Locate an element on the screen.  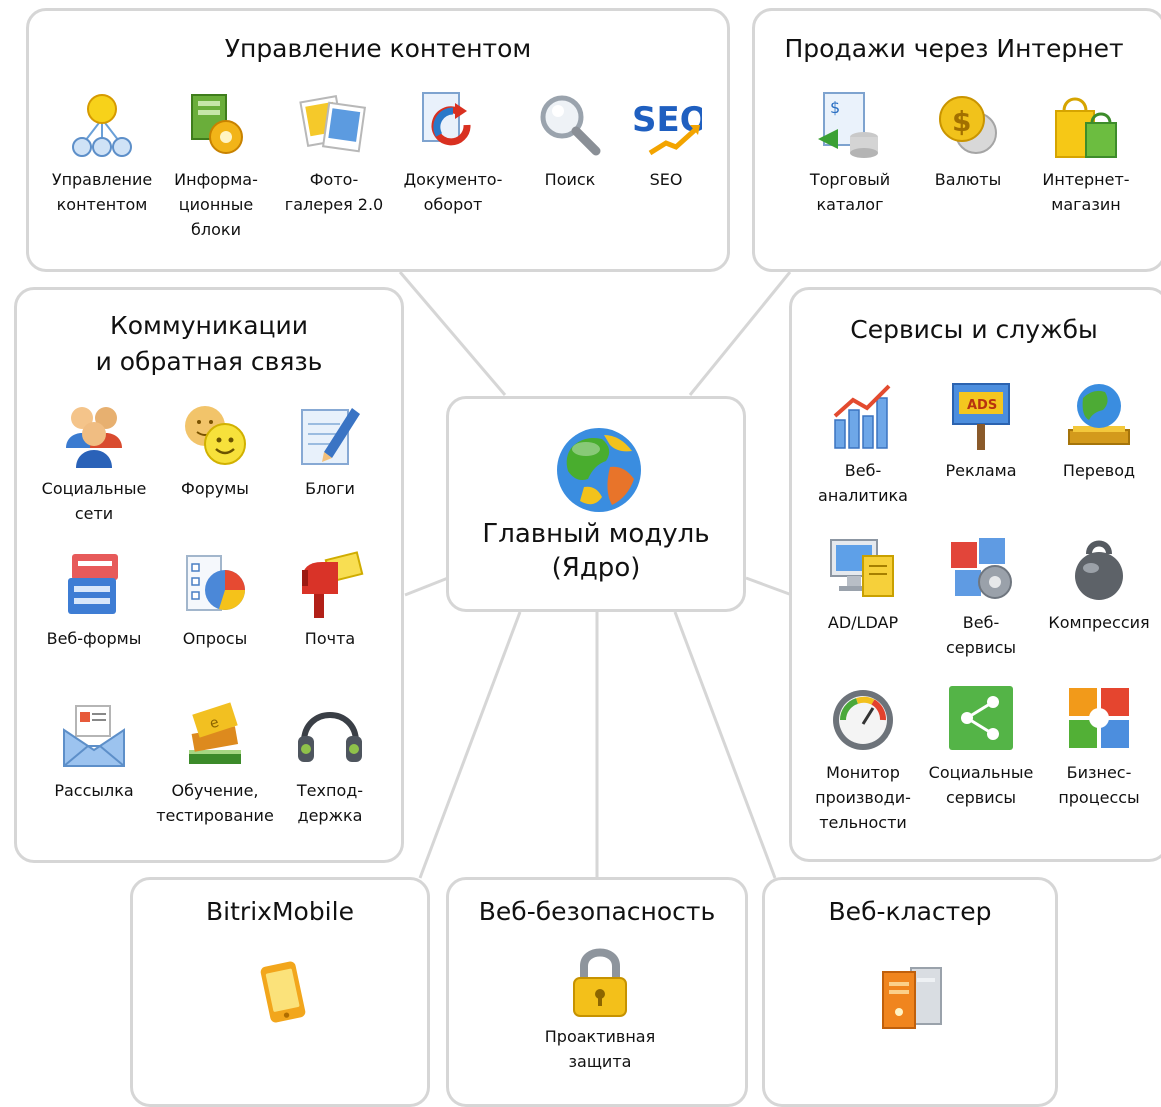
item-proactive-protection: Проактивная защита is located at coordinates (600, 1010).